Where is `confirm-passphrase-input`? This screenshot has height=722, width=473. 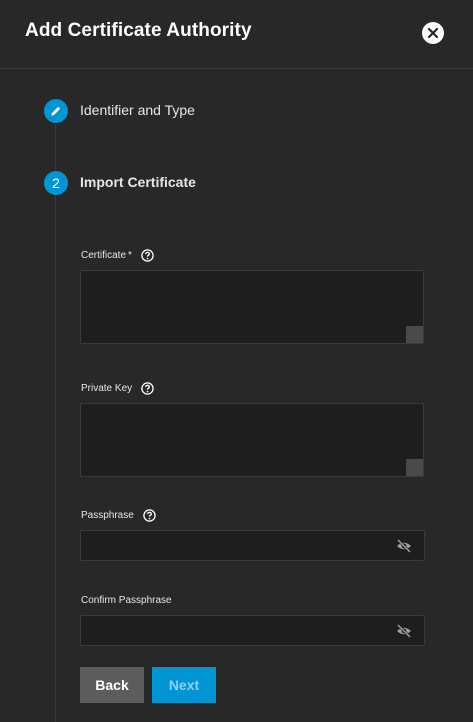
confirm-passphrase-input is located at coordinates (252, 630).